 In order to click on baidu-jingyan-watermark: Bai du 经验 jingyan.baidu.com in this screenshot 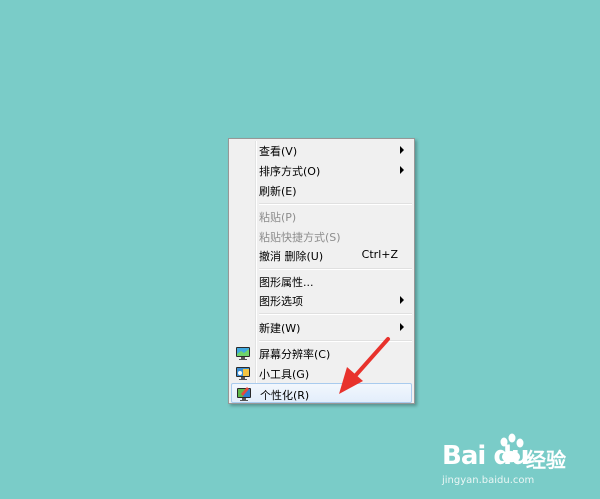, I will do `click(509, 461)`.